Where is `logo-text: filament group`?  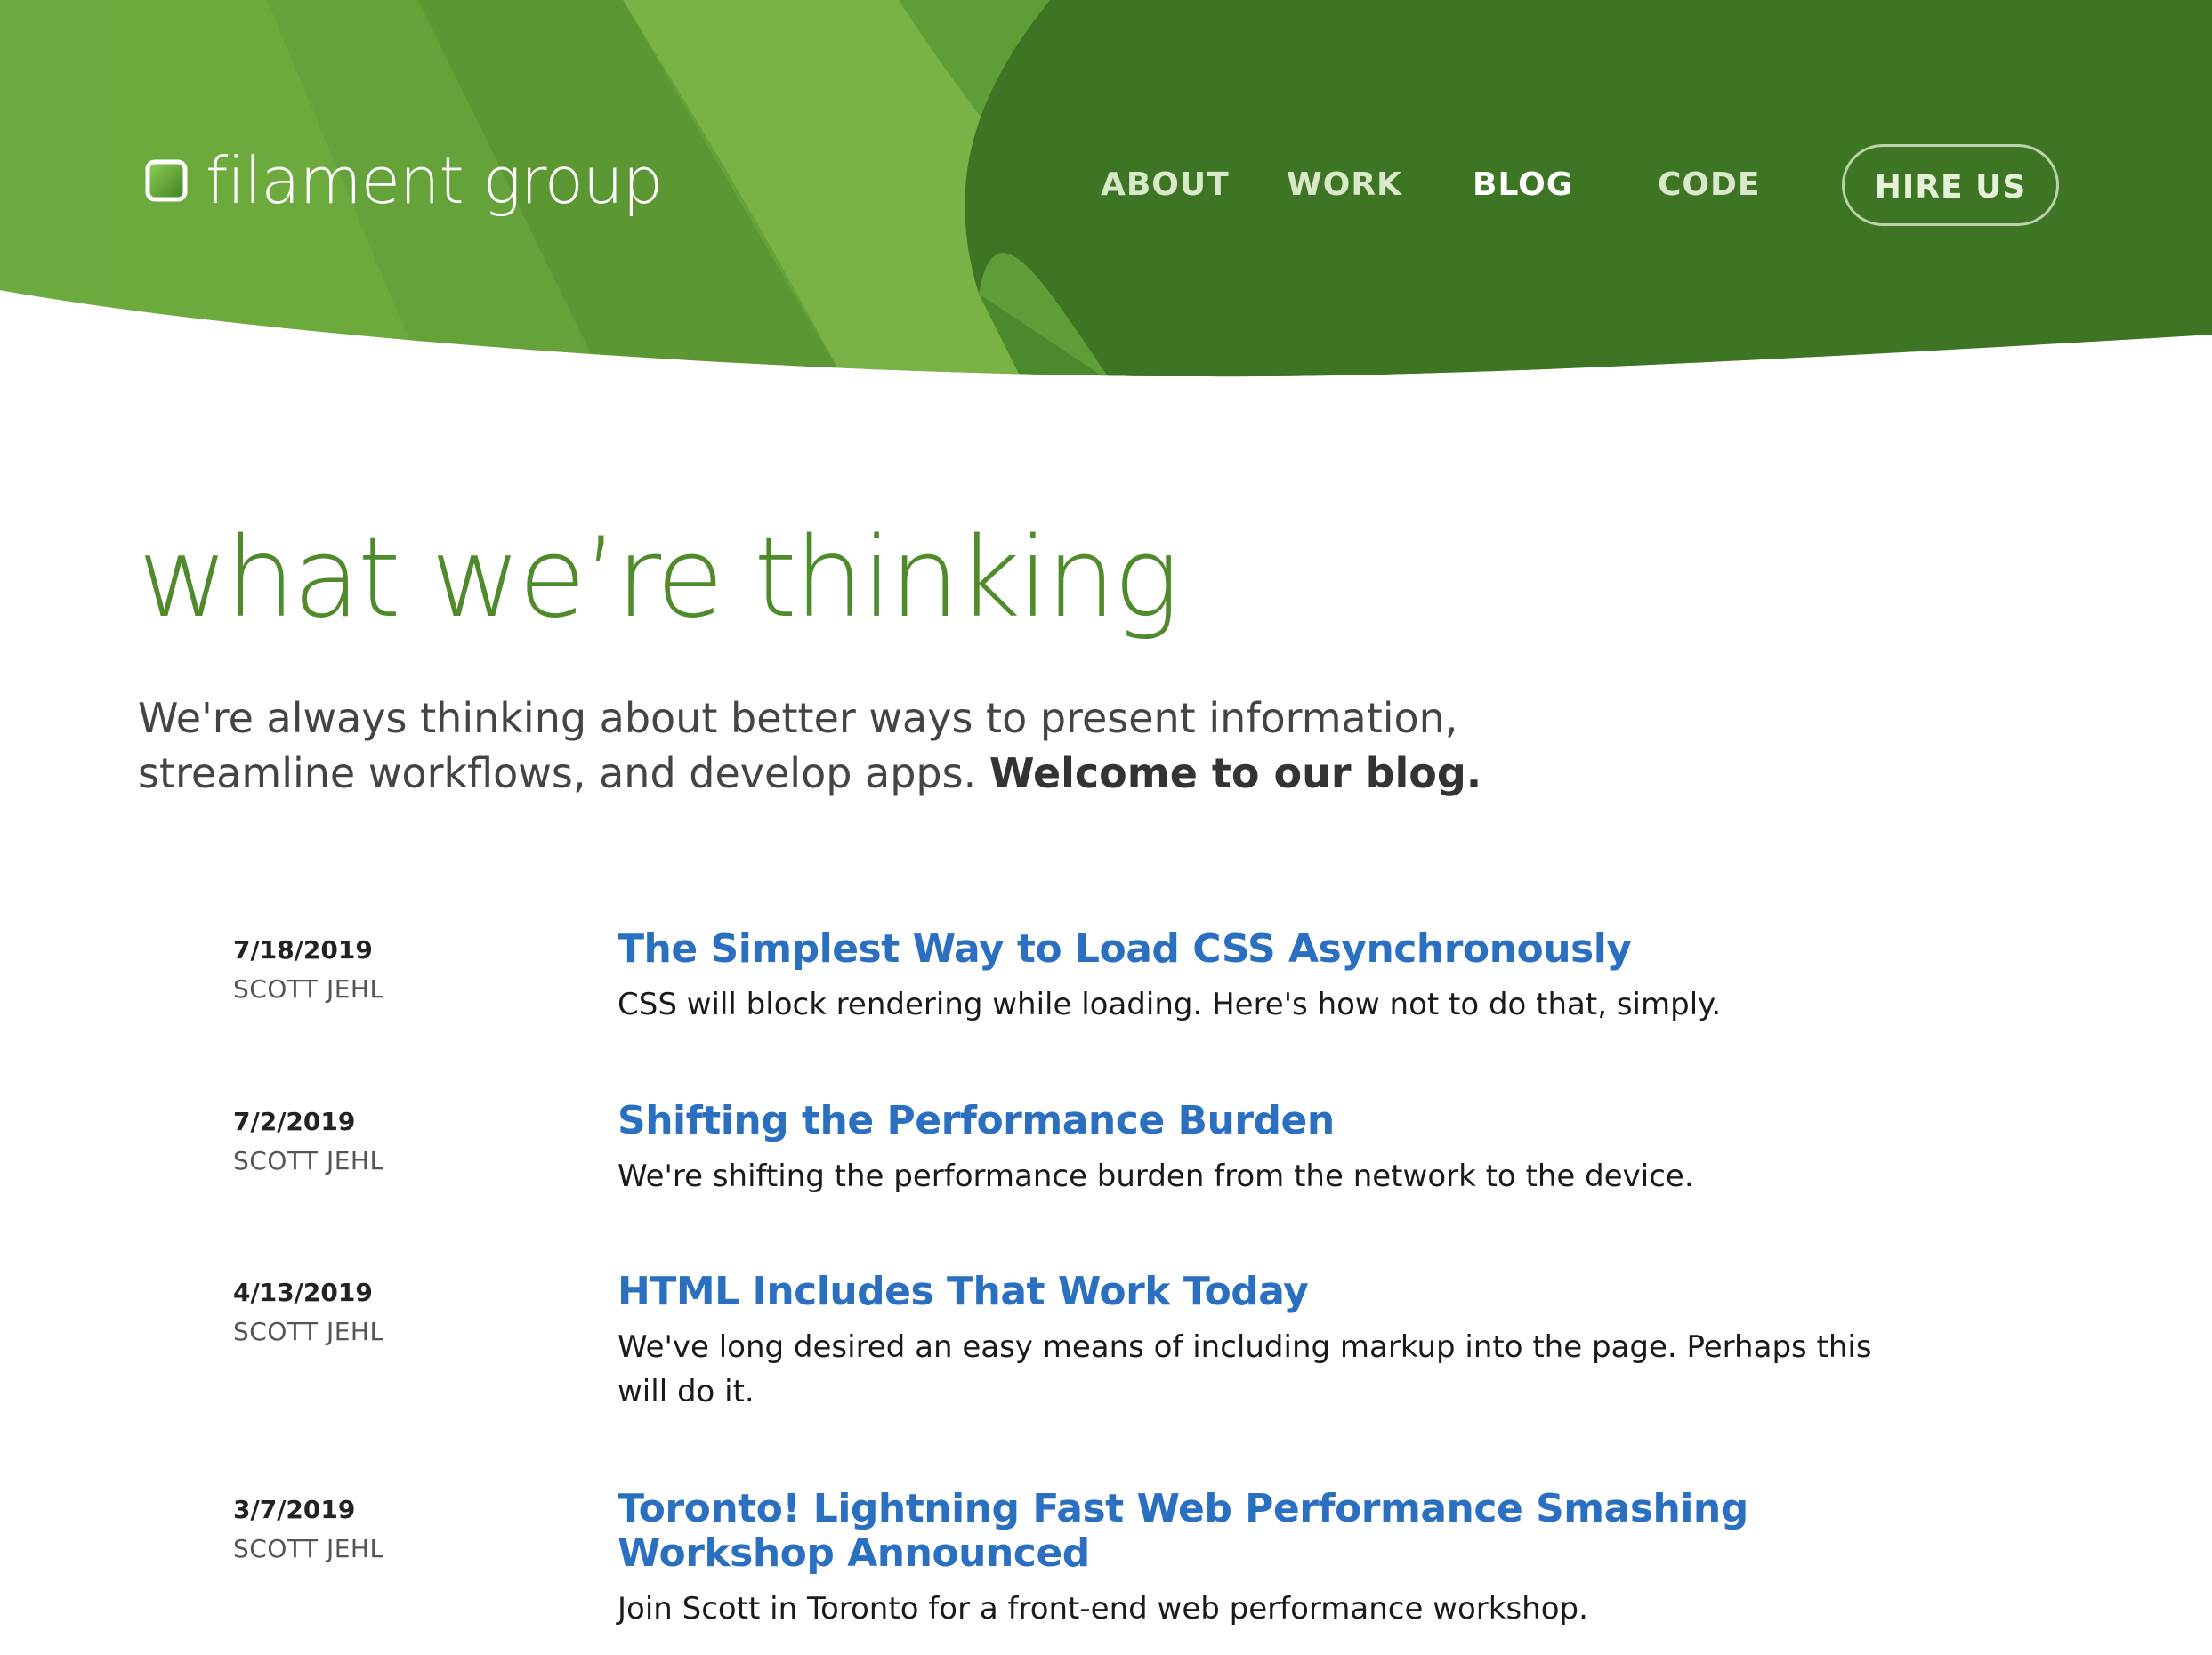
logo-text: filament group is located at coordinates (435, 180).